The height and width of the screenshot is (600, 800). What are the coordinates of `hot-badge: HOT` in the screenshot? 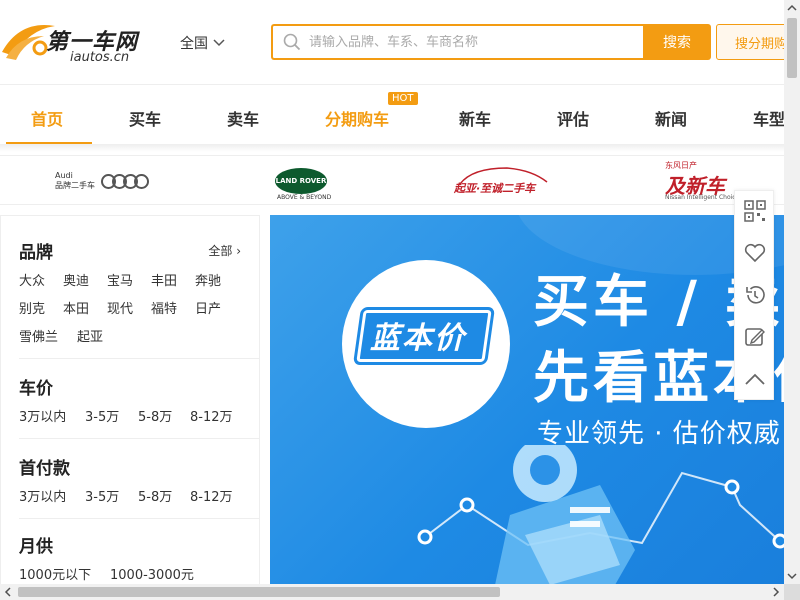 It's located at (403, 98).